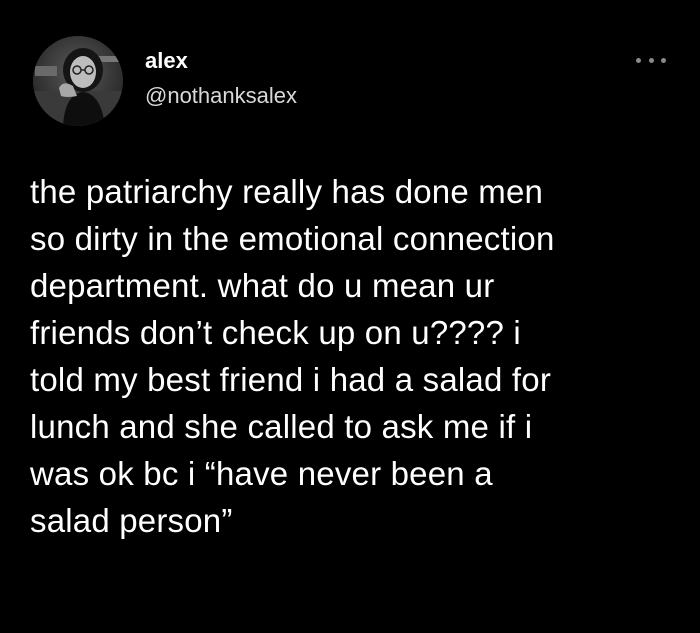 This screenshot has height=633, width=700. What do you see at coordinates (262, 285) in the screenshot?
I see `tweet-text-line: department. what do u mean ur` at bounding box center [262, 285].